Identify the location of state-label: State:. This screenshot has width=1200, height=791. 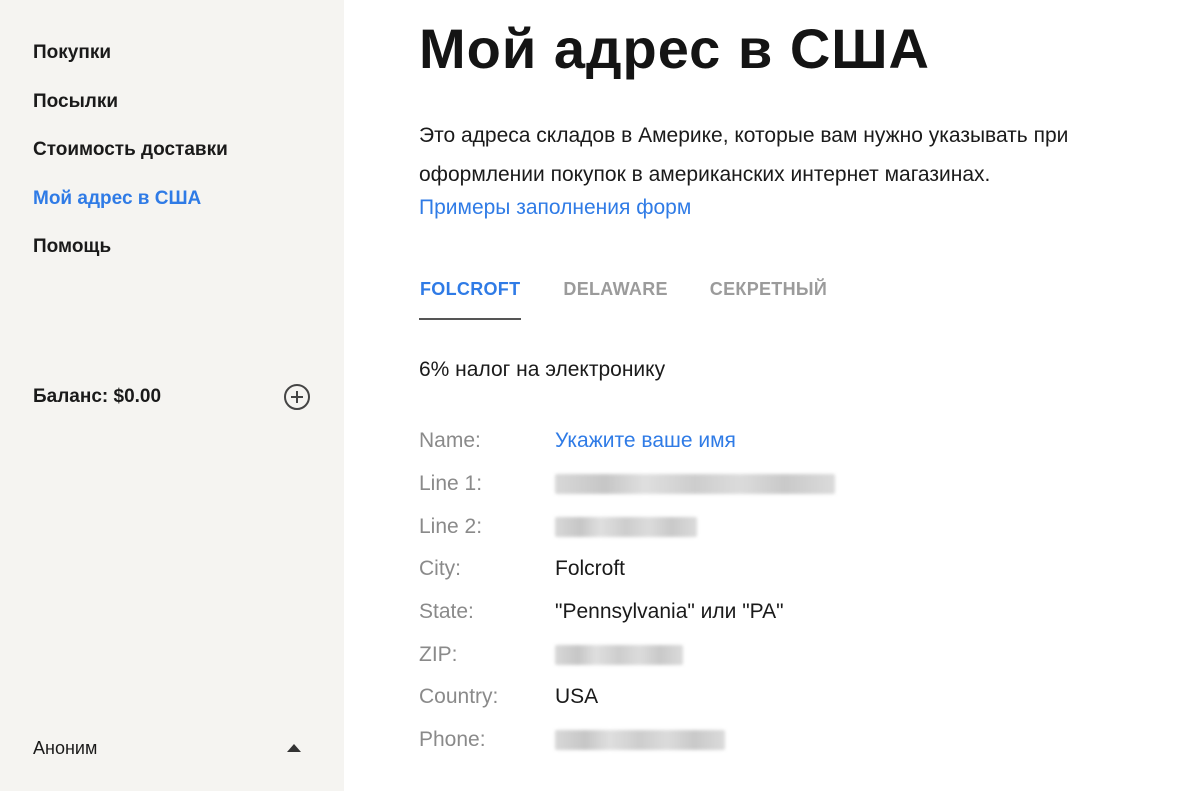
(446, 612).